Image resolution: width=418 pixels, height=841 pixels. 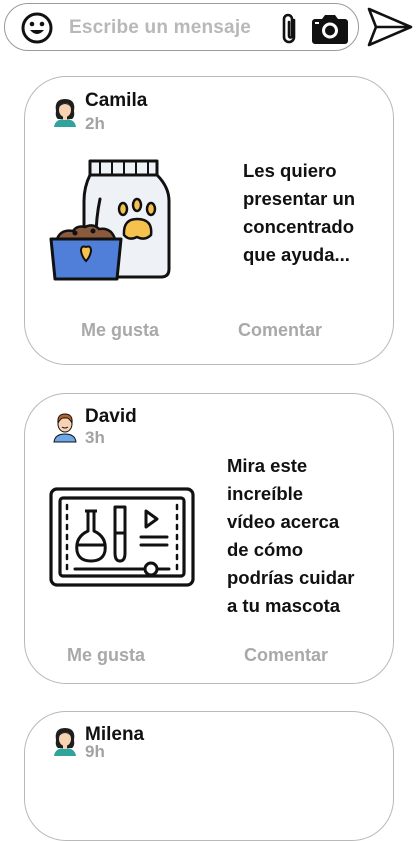 What do you see at coordinates (37, 28) in the screenshot?
I see `smiley-icon` at bounding box center [37, 28].